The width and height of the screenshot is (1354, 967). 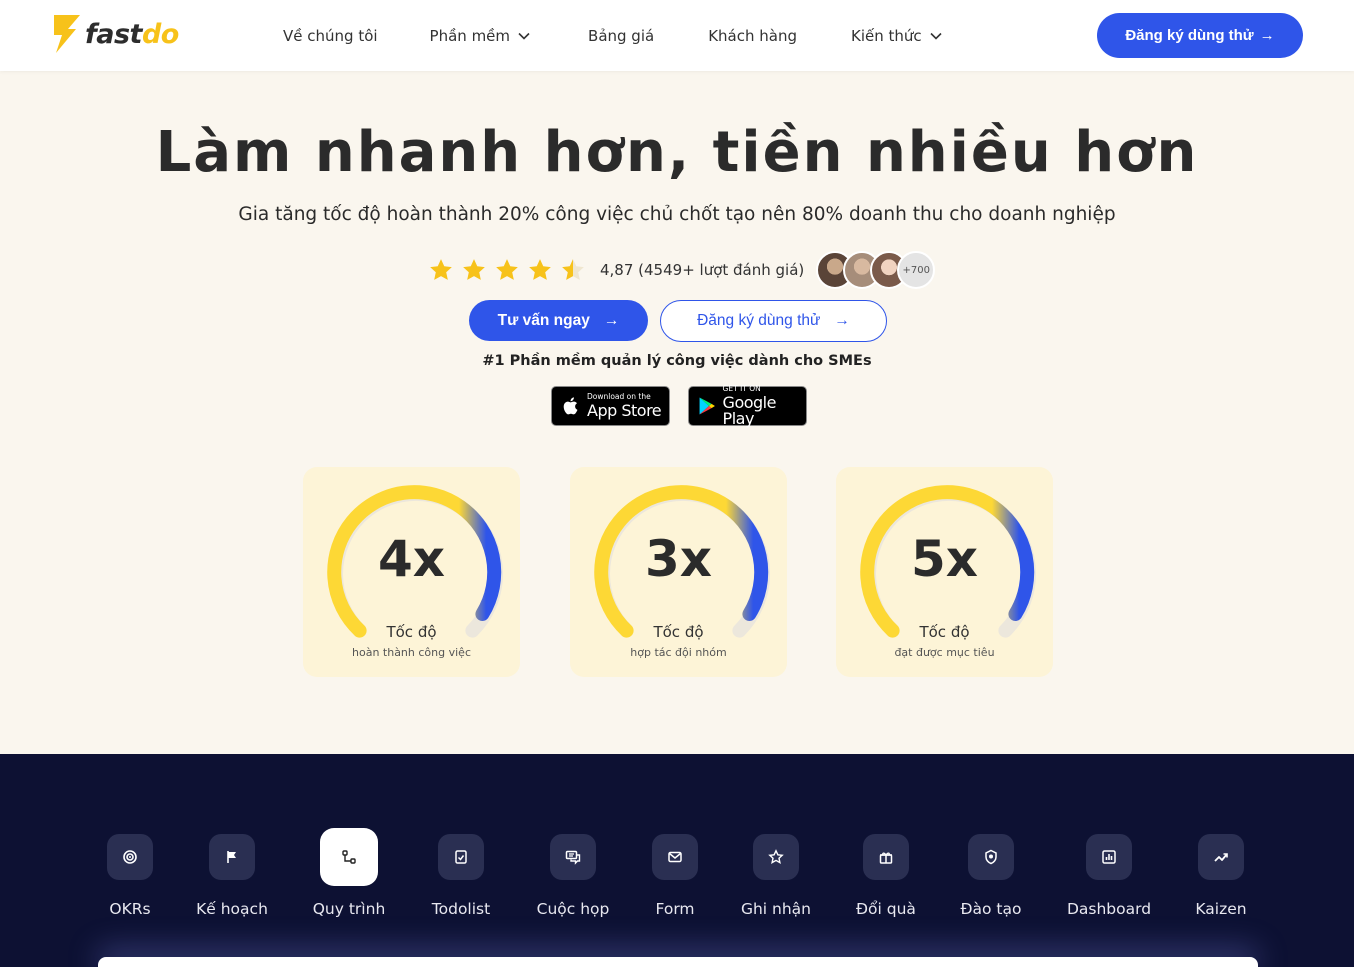 I want to click on gauge-value: 4x, so click(x=411, y=559).